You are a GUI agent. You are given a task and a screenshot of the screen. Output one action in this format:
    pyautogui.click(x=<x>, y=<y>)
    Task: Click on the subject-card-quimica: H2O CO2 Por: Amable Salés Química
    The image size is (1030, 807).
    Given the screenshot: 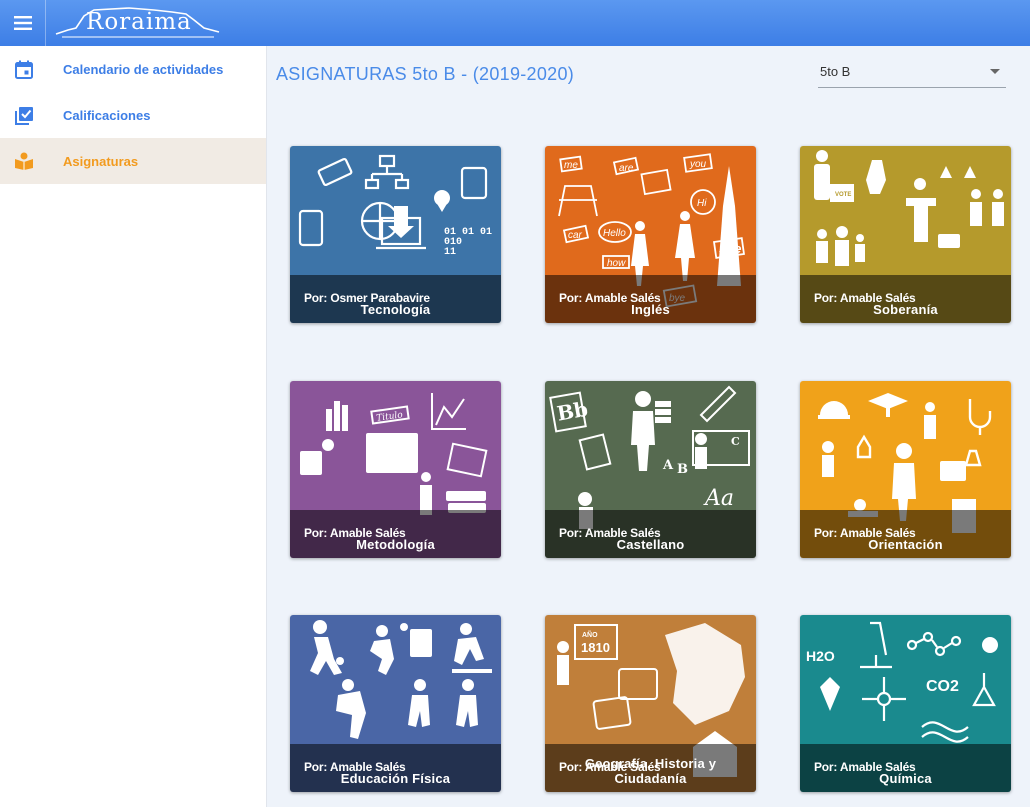 What is the action you would take?
    pyautogui.click(x=905, y=703)
    